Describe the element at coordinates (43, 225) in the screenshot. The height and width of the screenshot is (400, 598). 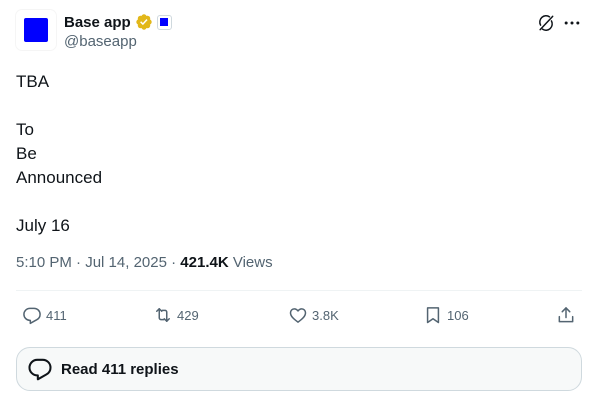
I see `tweet-text-line: July 16` at that location.